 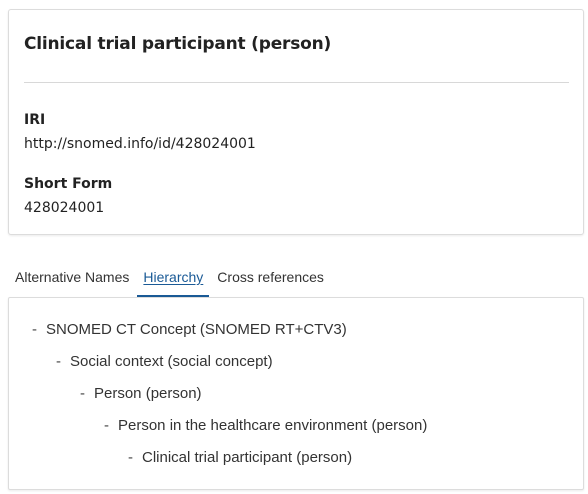 I want to click on tab-alternative-names: Alternative Names, so click(x=72, y=279).